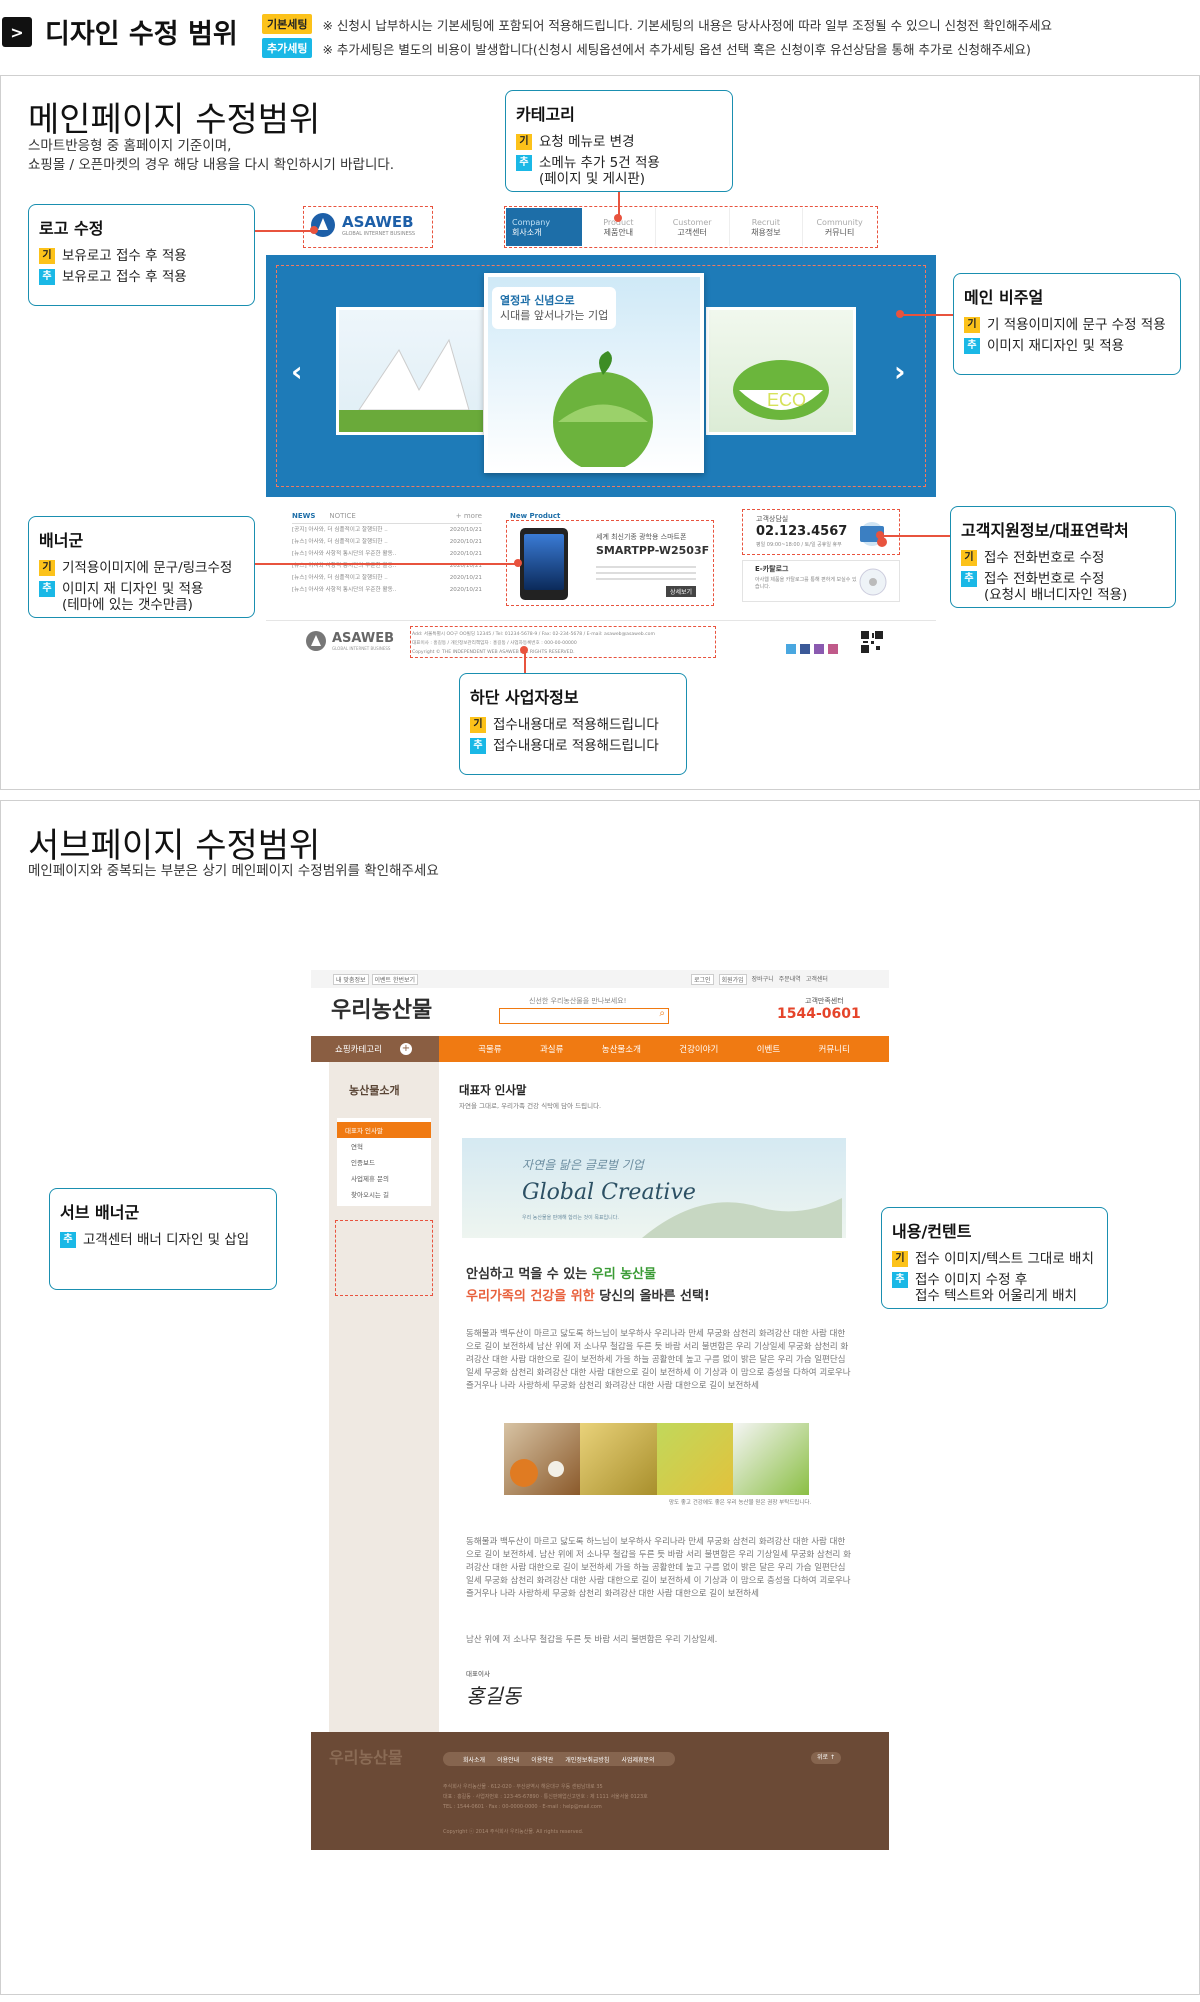  What do you see at coordinates (790, 979) in the screenshot?
I see `orders-link: 주문내역` at bounding box center [790, 979].